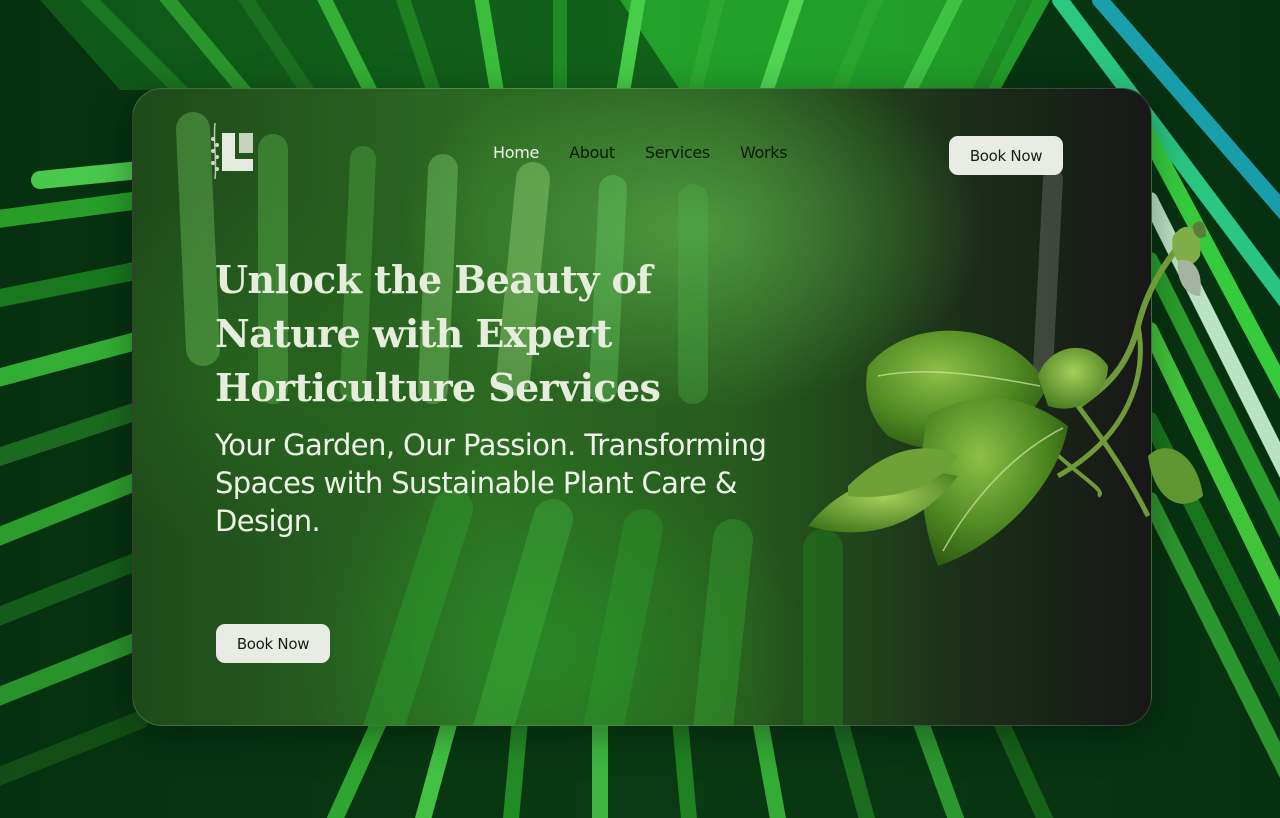 Image resolution: width=1280 pixels, height=818 pixels. Describe the element at coordinates (640, 152) in the screenshot. I see `main-nav: Home About Services Works` at that location.